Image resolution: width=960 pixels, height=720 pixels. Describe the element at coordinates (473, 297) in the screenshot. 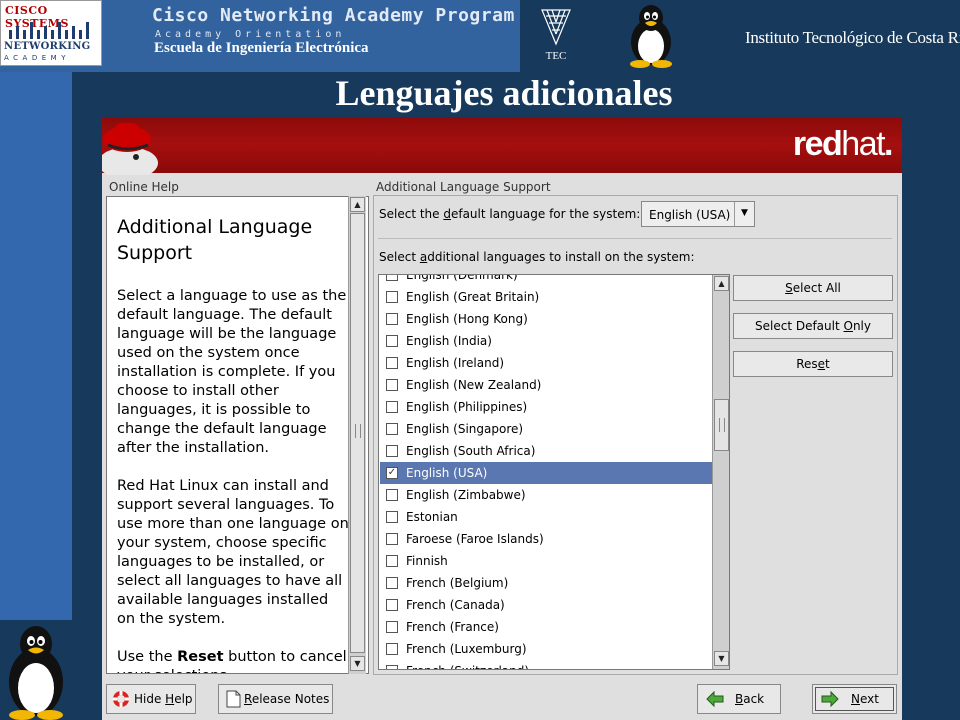

I see `language-name: English (Great Britain)` at that location.